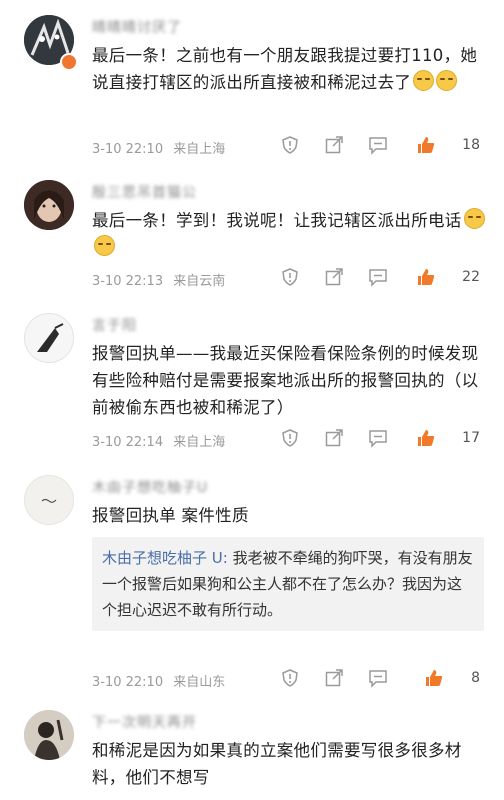 The width and height of the screenshot is (504, 800). What do you see at coordinates (69, 62) in the screenshot?
I see `vip-badge-icon` at bounding box center [69, 62].